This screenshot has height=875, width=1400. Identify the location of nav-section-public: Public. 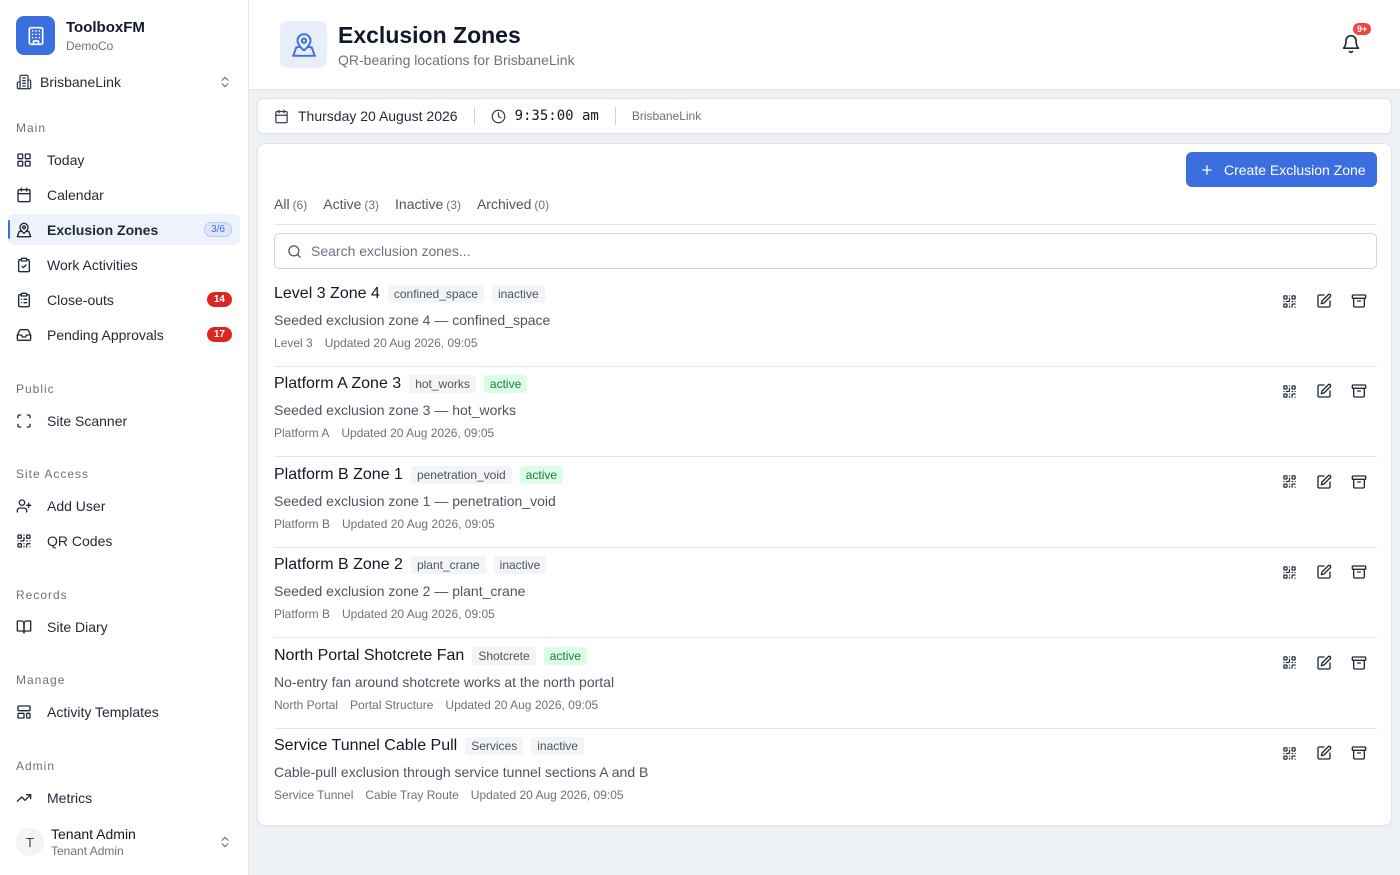
(35, 389).